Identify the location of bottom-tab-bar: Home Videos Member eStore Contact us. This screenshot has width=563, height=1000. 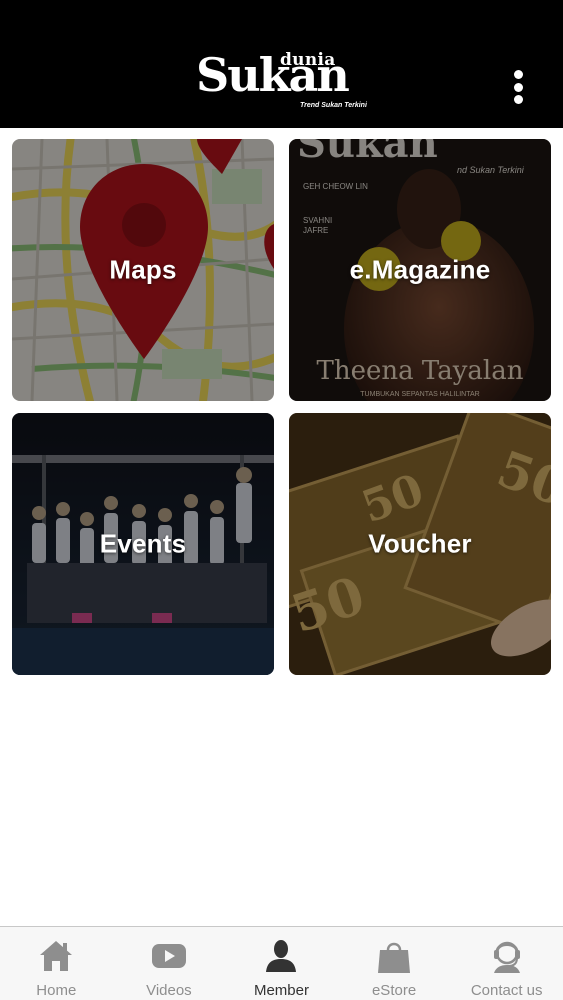
(281, 963).